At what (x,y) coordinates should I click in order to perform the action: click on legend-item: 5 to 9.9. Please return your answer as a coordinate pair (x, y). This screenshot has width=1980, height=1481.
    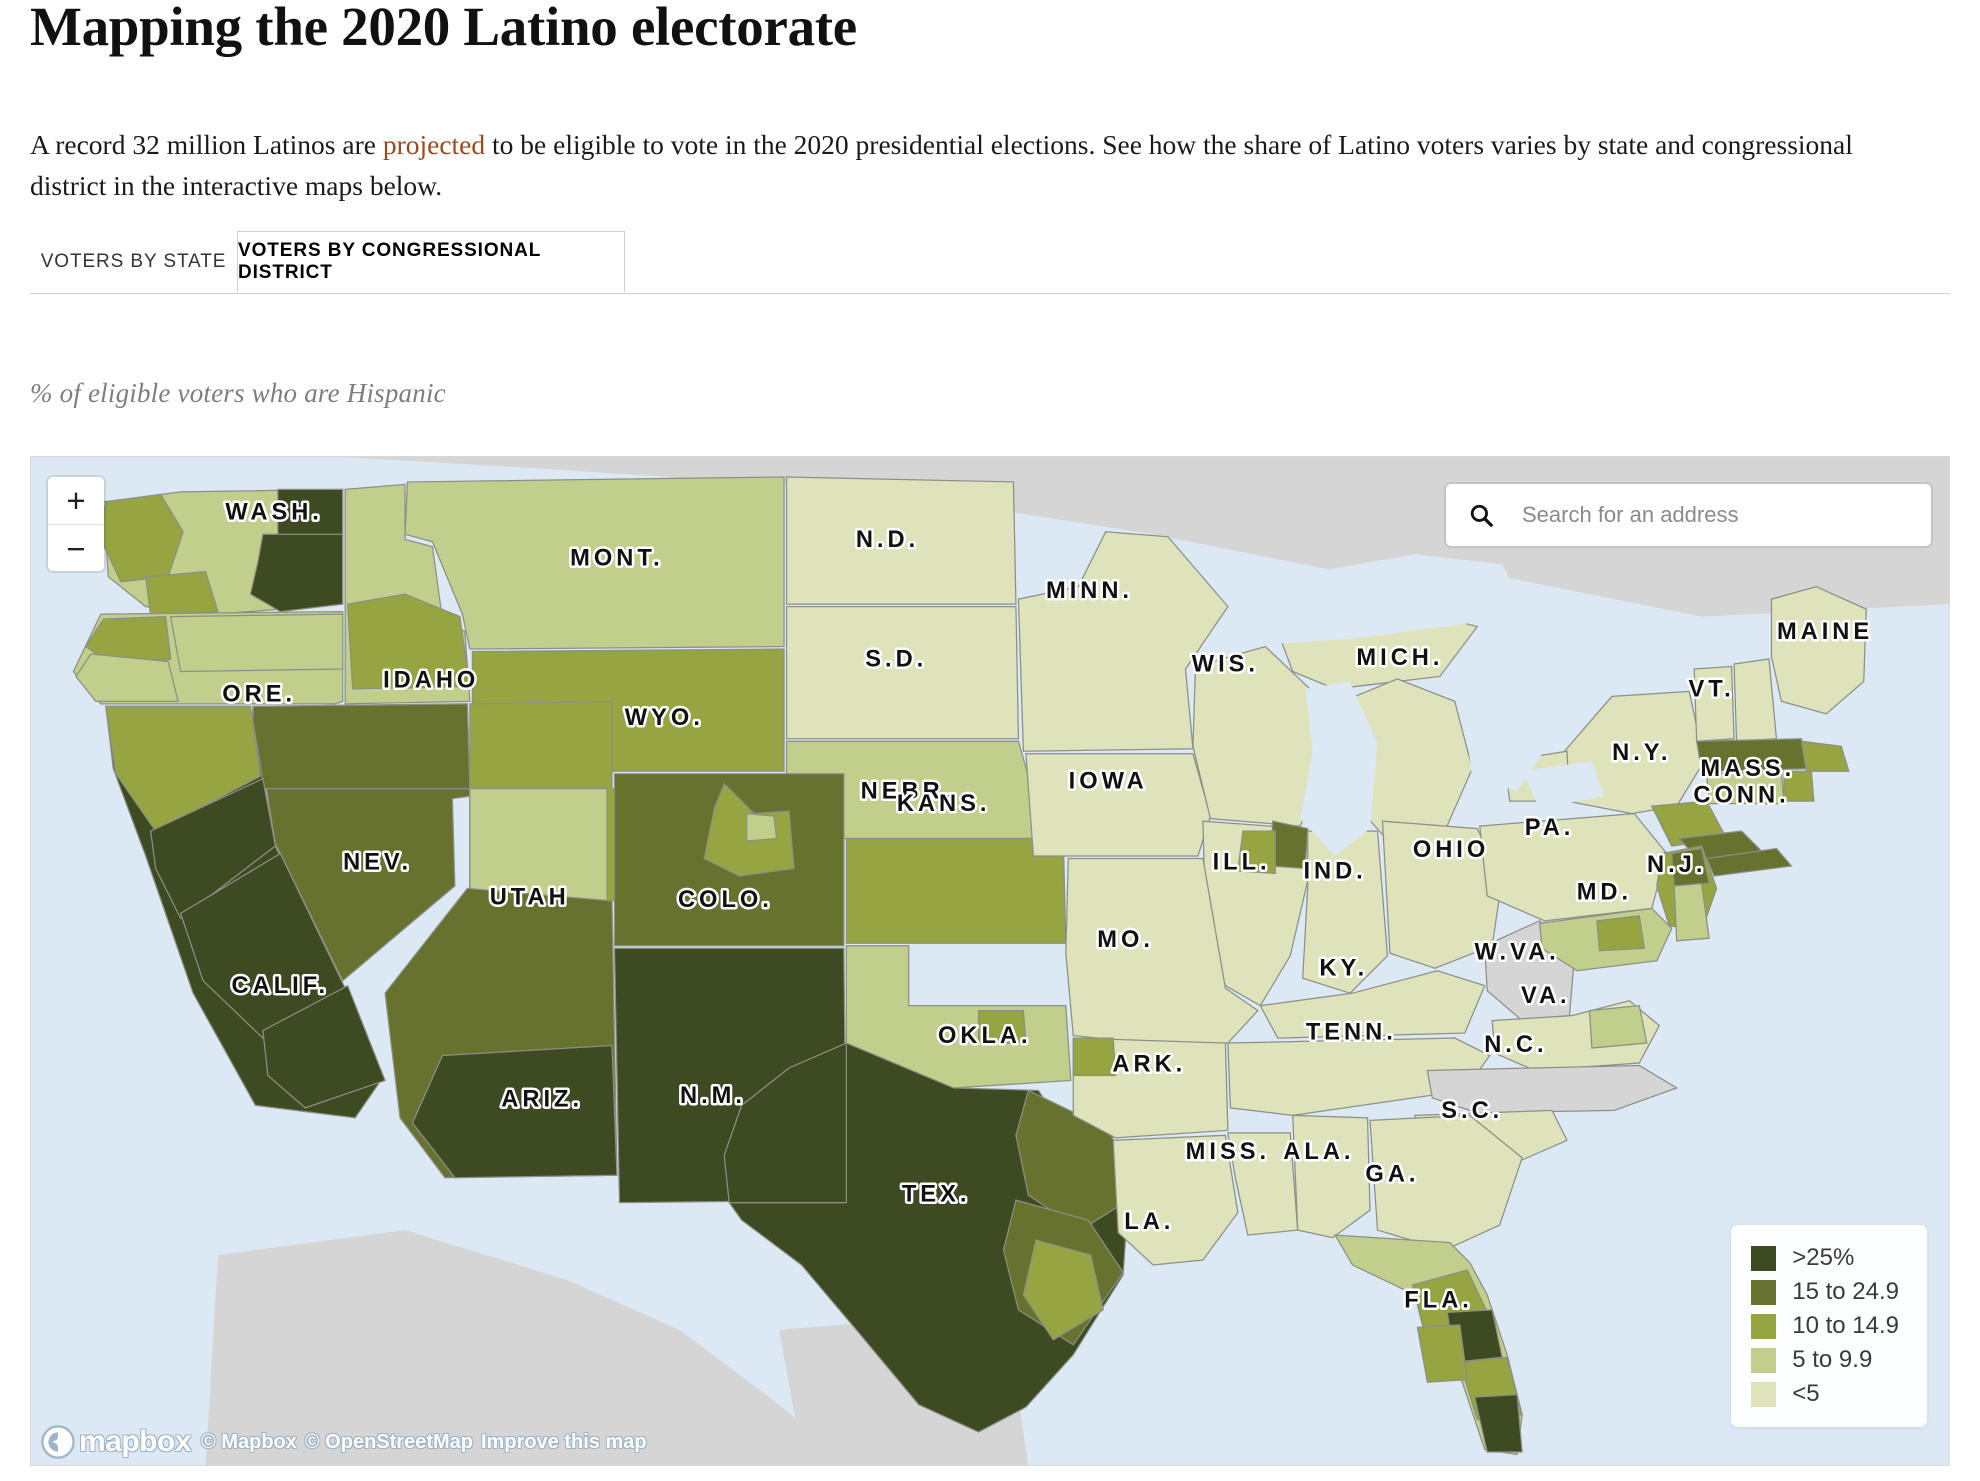
    Looking at the image, I should click on (1825, 1360).